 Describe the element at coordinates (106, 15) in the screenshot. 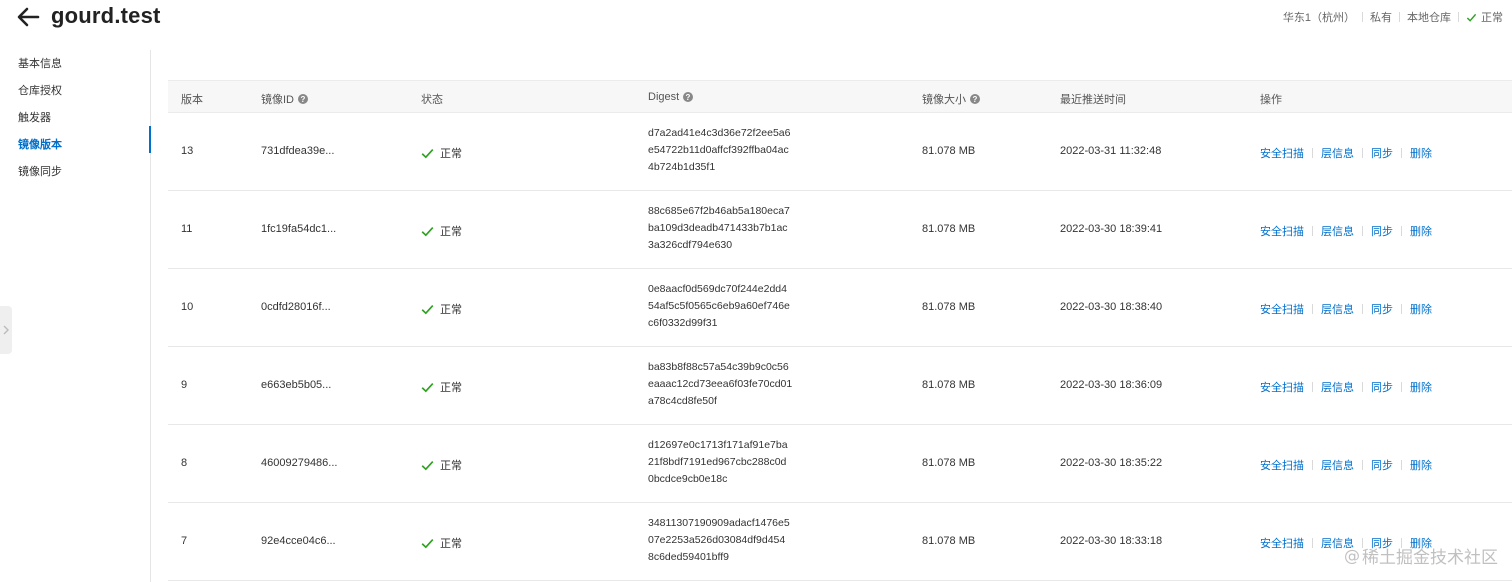

I see `page-title: gourd.test` at that location.